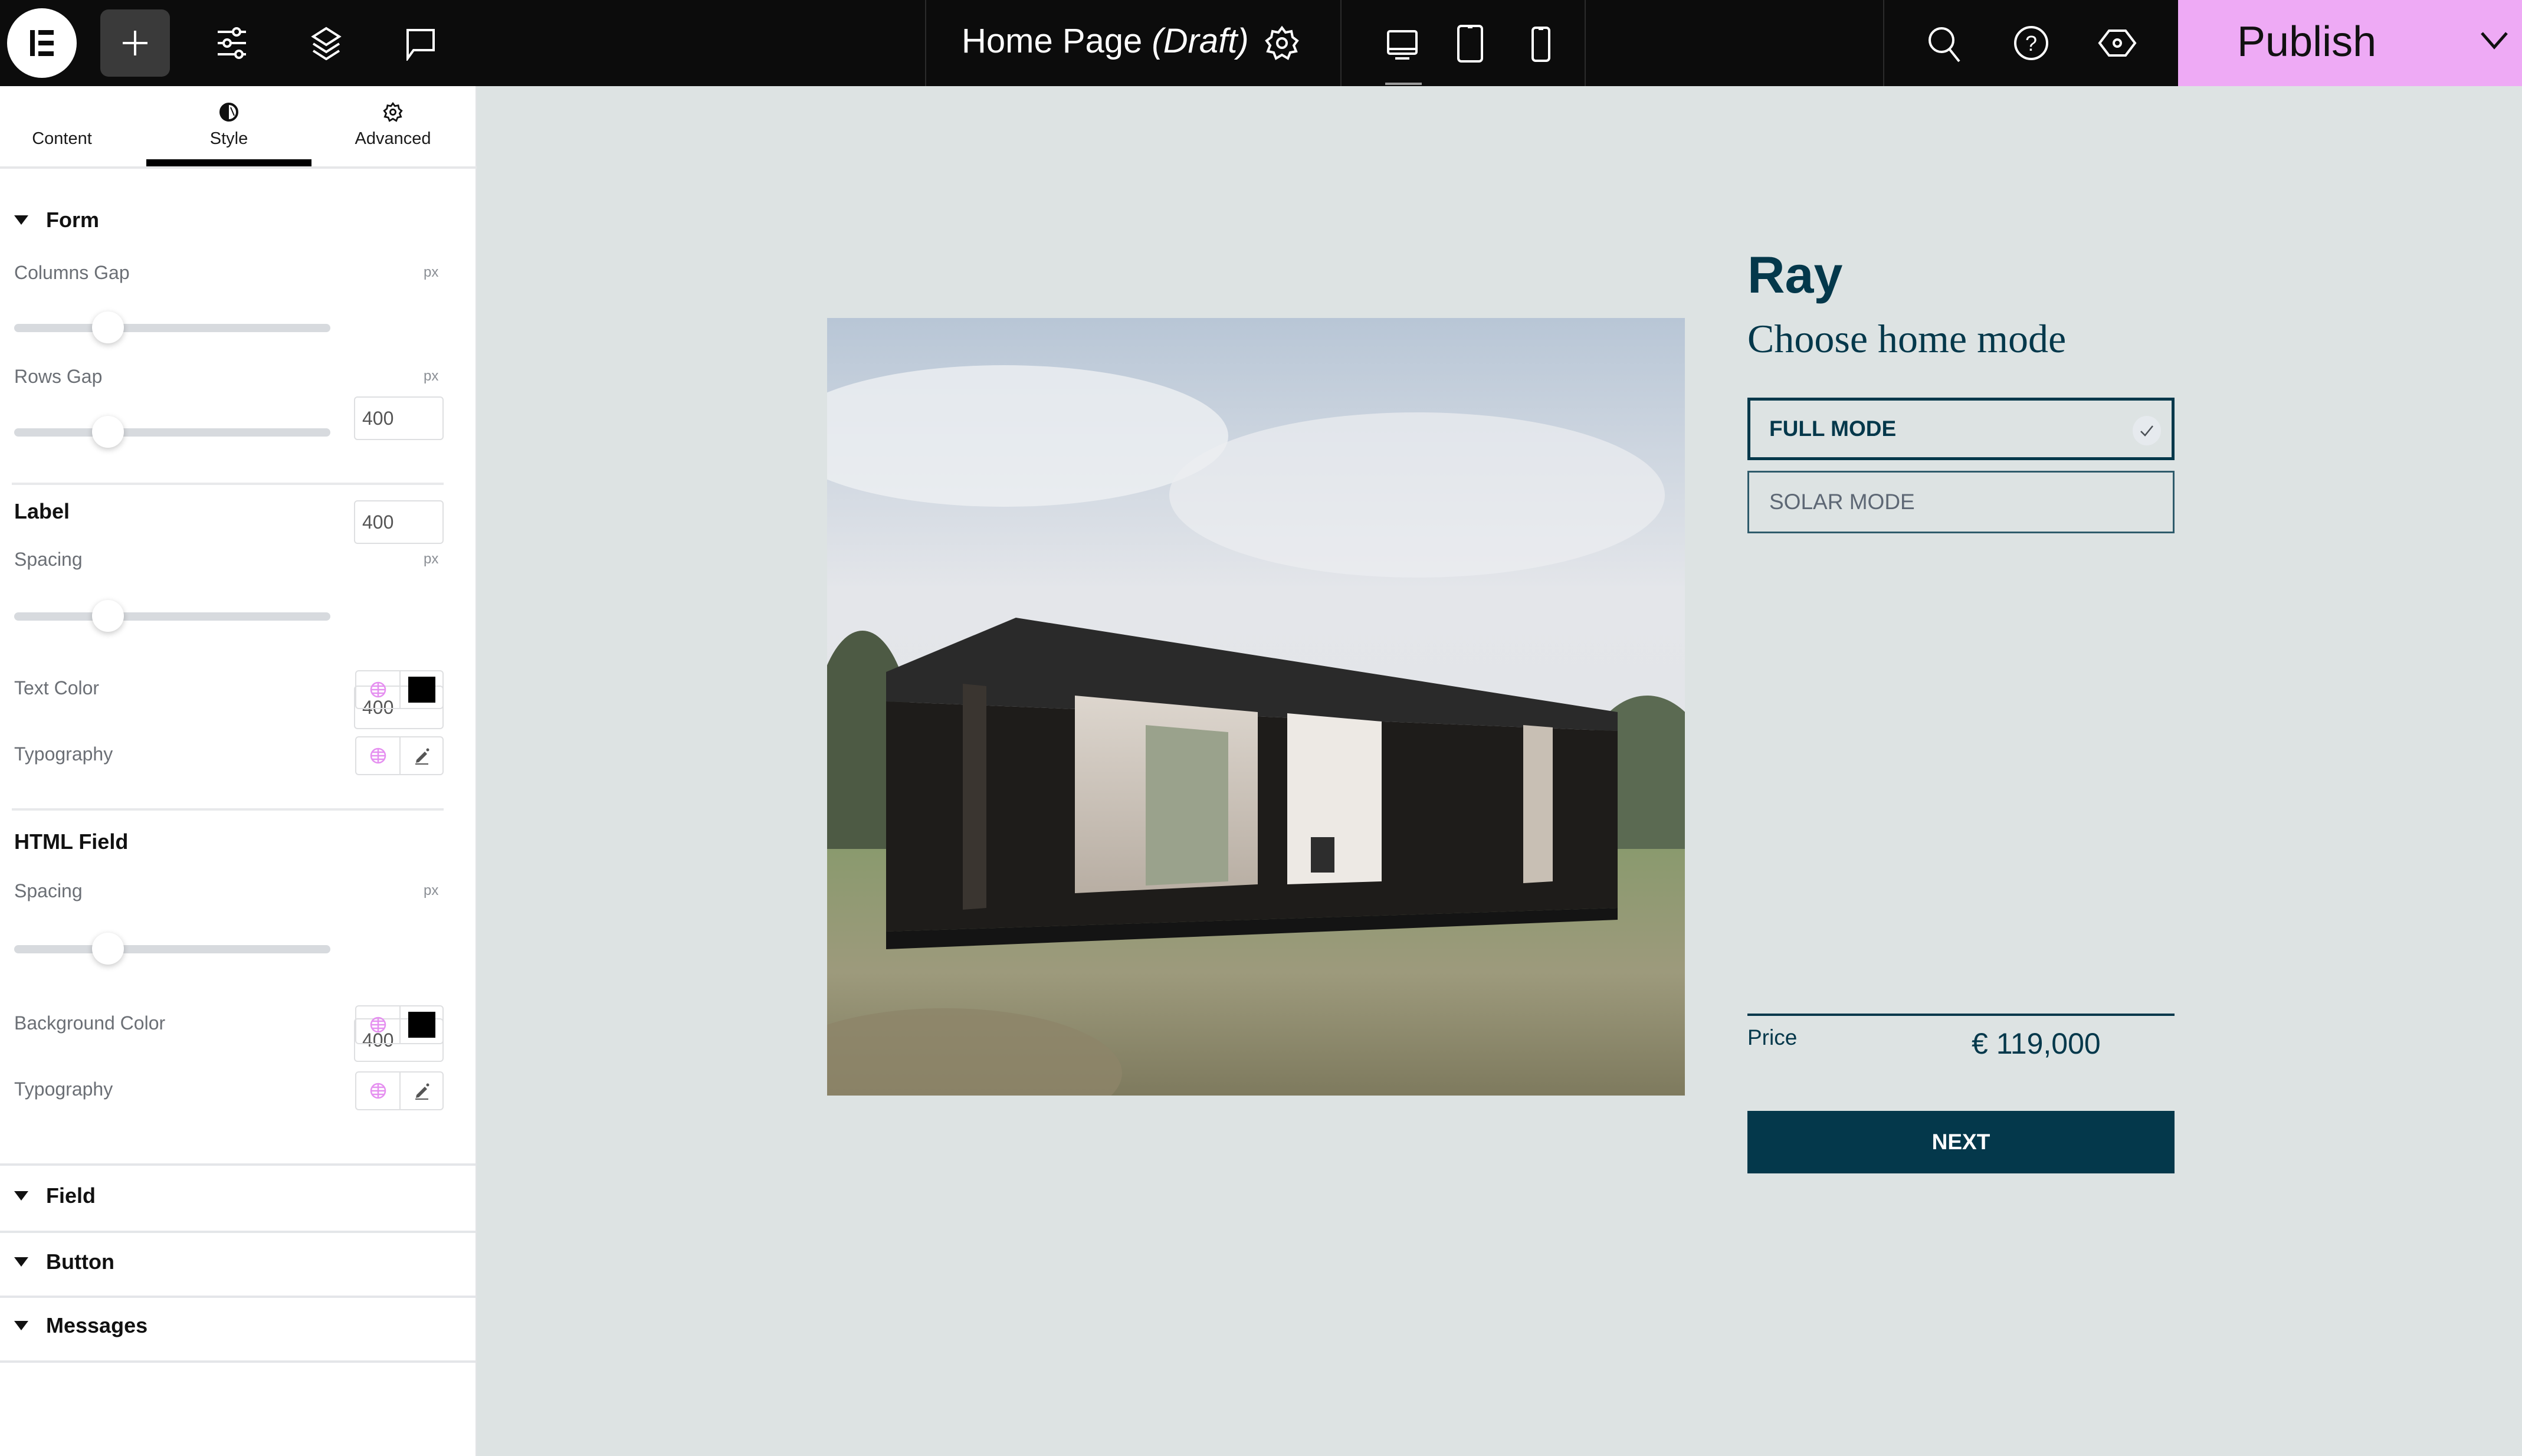 Image resolution: width=2522 pixels, height=1456 pixels. What do you see at coordinates (63, 1089) in the screenshot?
I see `html-field-typography-label: Typography` at bounding box center [63, 1089].